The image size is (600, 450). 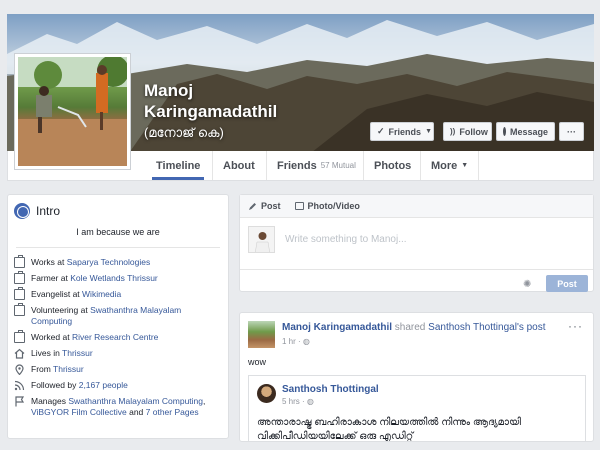 I want to click on intro-title: Intro, so click(x=48, y=211).